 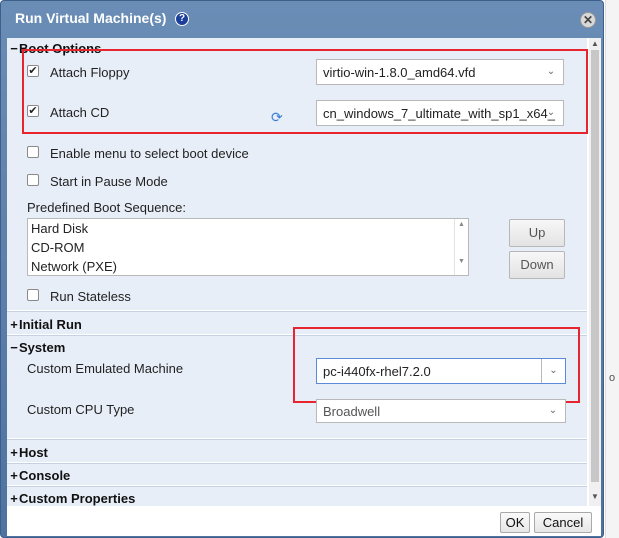 I want to click on section-title: System, so click(x=42, y=347).